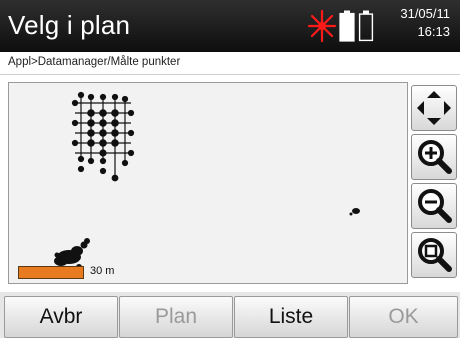 This screenshot has width=460, height=338. What do you see at coordinates (354, 212) in the screenshot?
I see `isolated-point` at bounding box center [354, 212].